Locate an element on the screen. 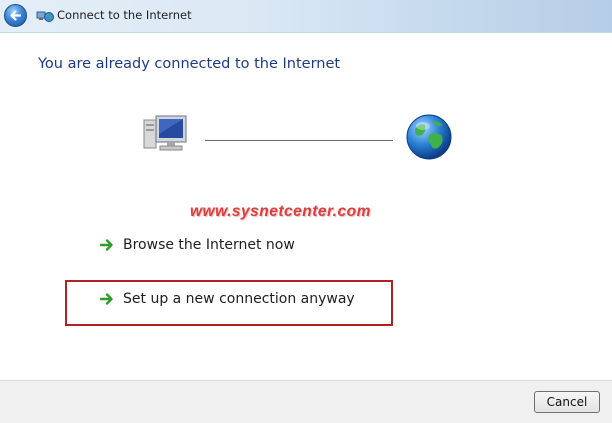 The height and width of the screenshot is (423, 612). new-connection-link: Set up a new connection anyway is located at coordinates (227, 299).